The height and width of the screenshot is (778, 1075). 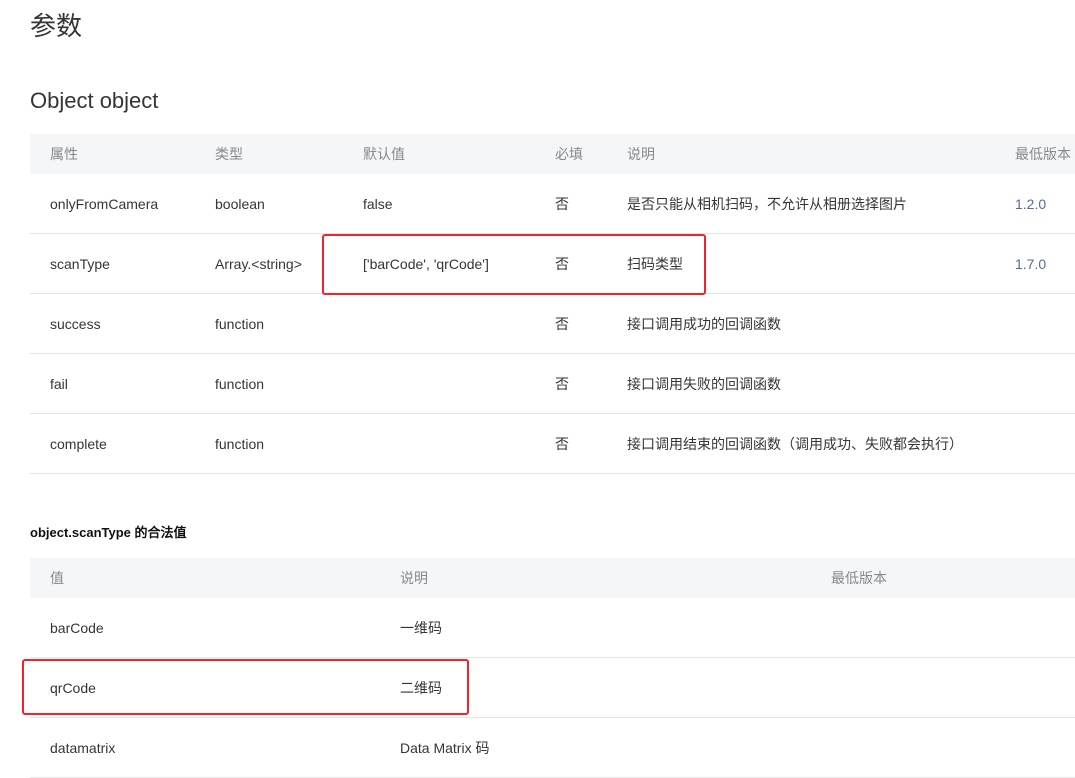 I want to click on section-title: Object object, so click(x=94, y=100).